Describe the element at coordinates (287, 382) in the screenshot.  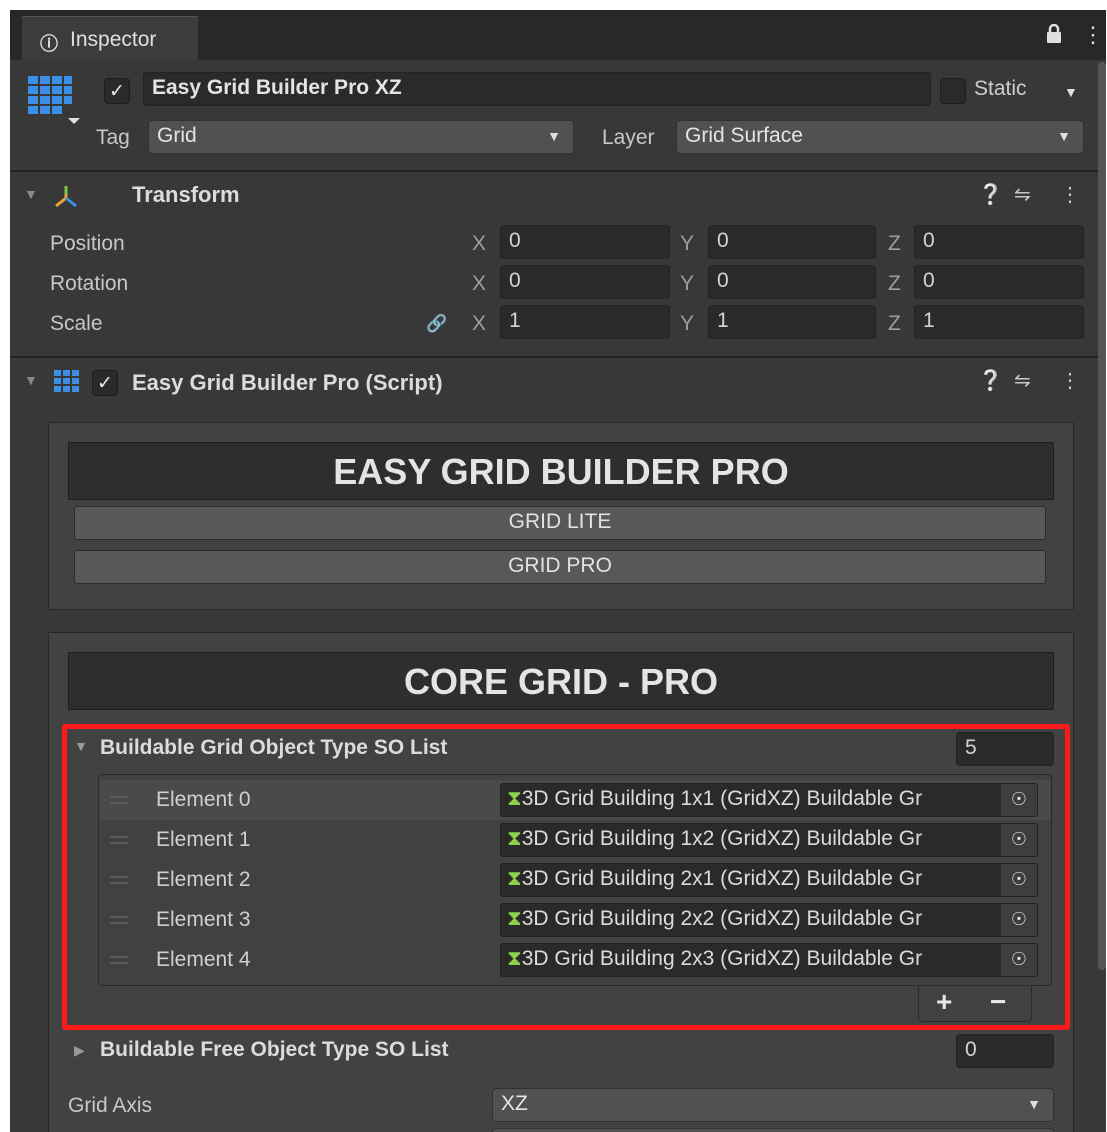
I see `script-title: Easy Grid Builder Pro (Script)` at that location.